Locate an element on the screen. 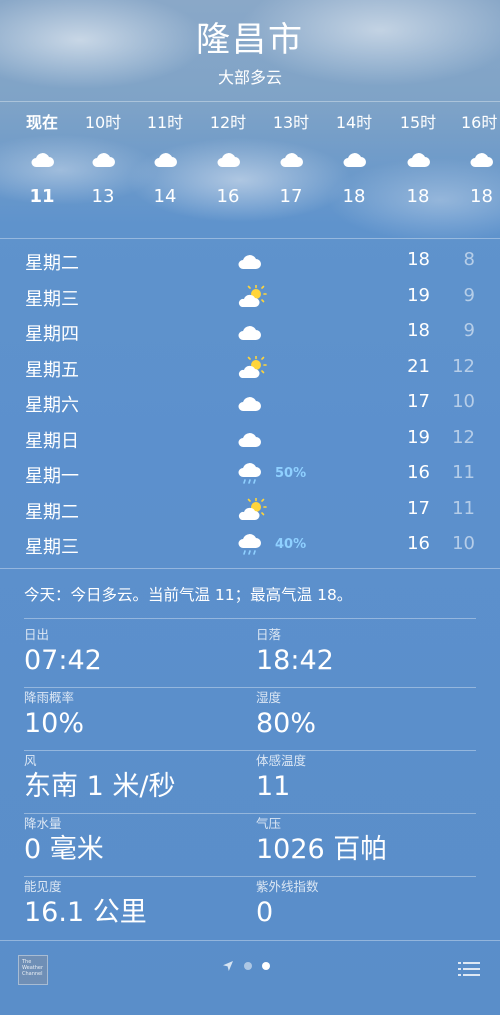 This screenshot has width=500, height=1015. daily-row: 星期一 50% 16 11 is located at coordinates (250, 475).